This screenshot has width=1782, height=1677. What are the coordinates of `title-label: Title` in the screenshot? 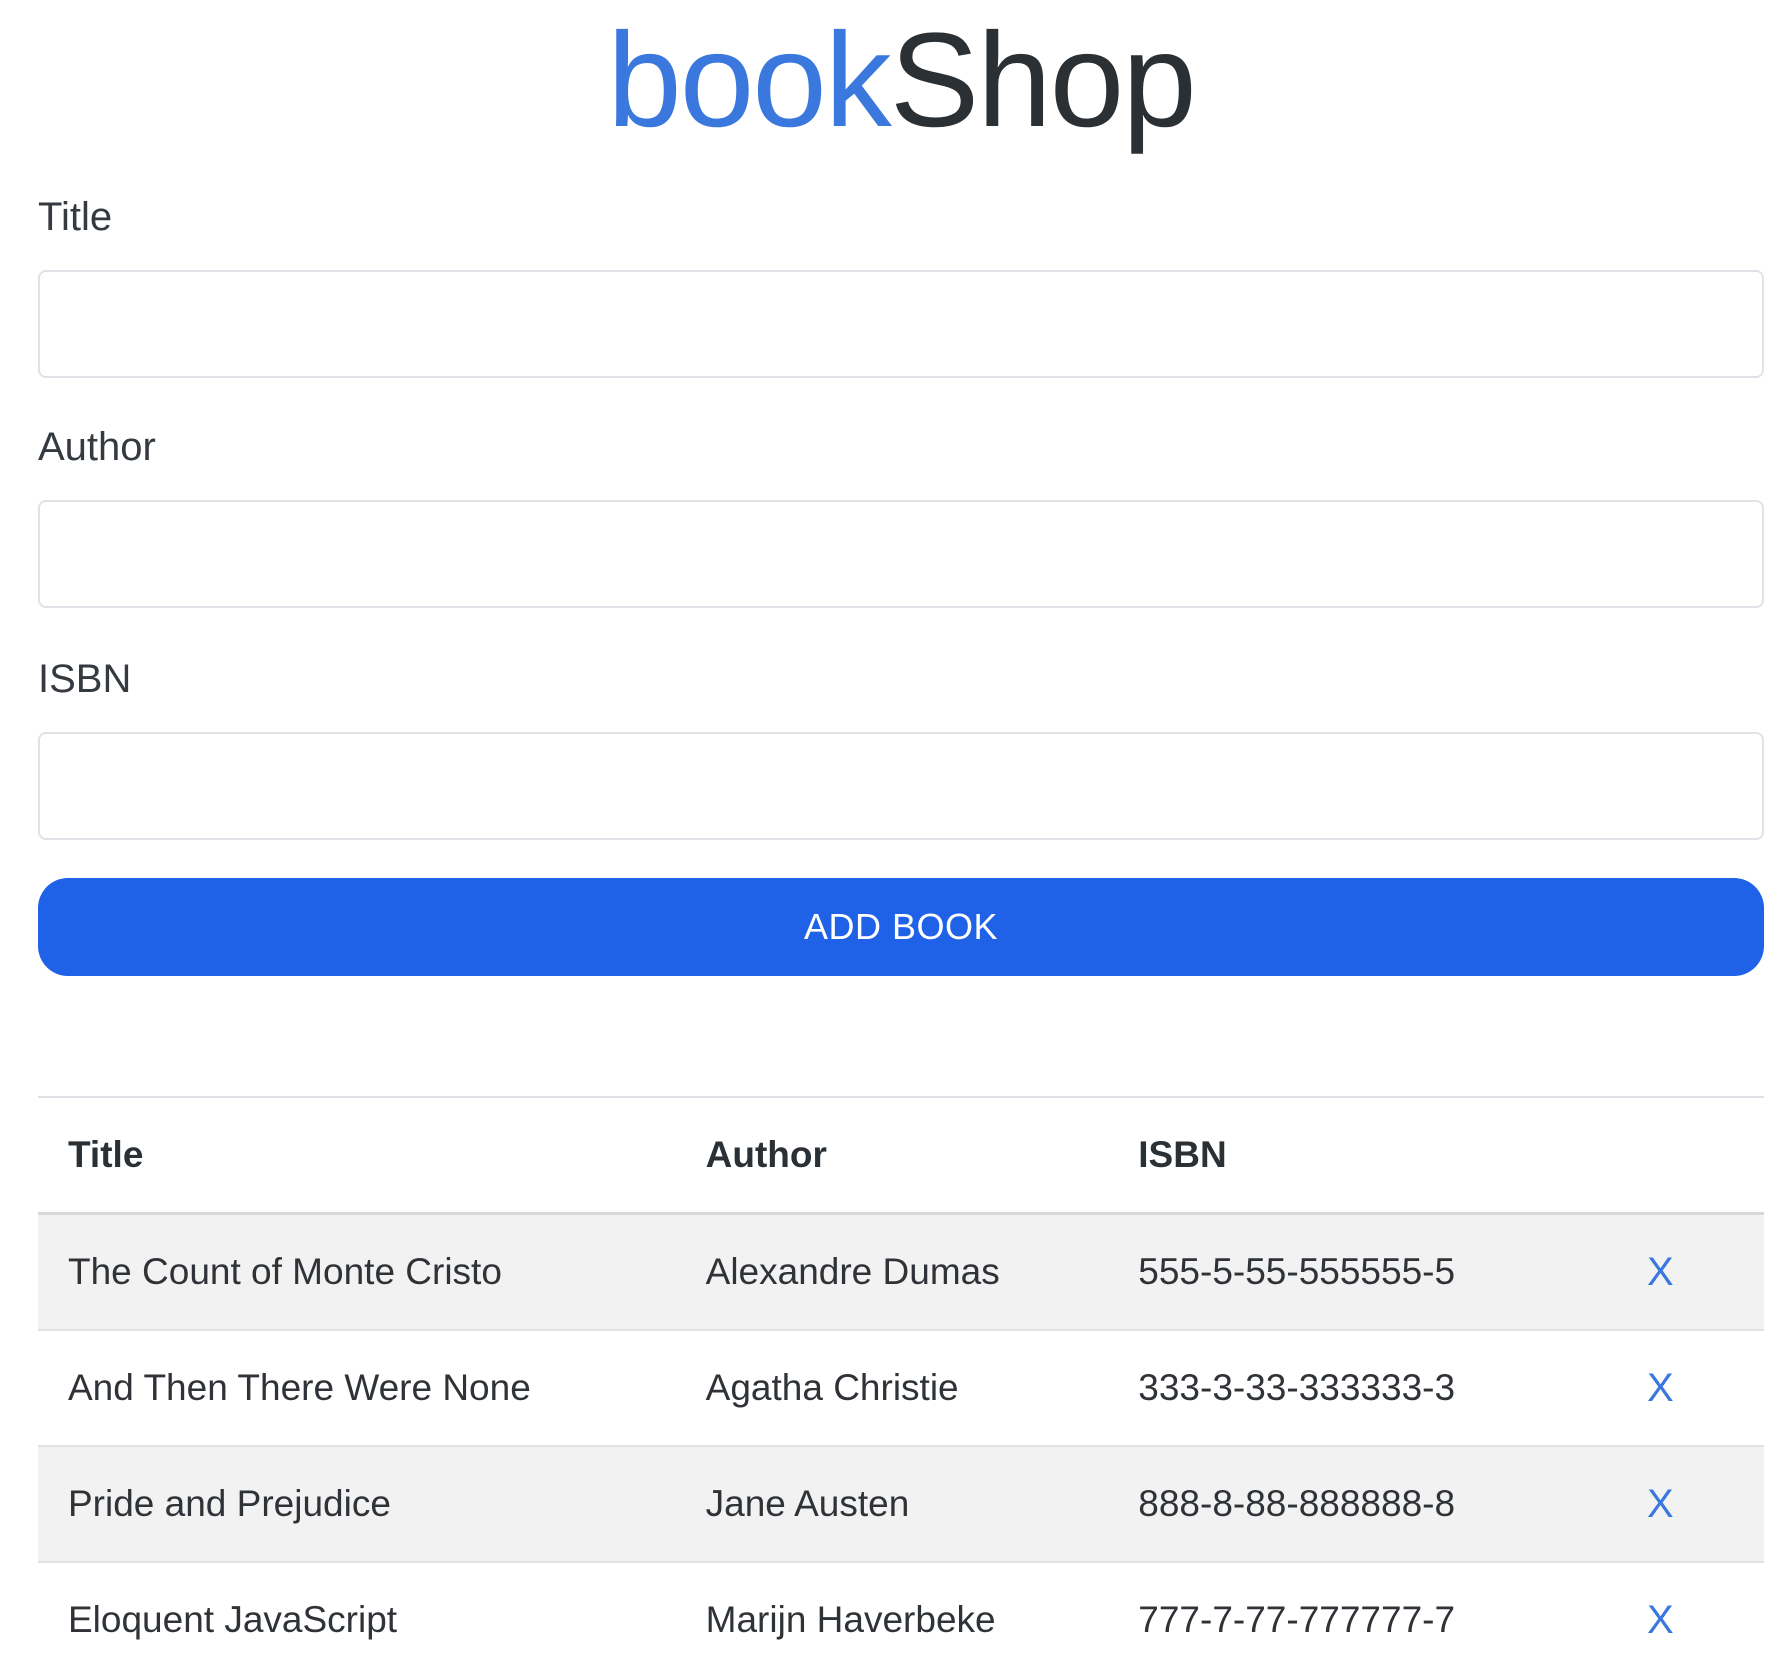 It's located at (901, 217).